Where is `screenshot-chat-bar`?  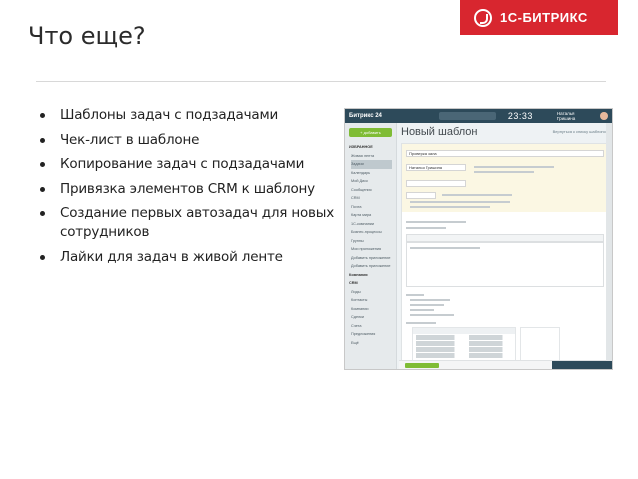
screenshot-chat-bar is located at coordinates (582, 365).